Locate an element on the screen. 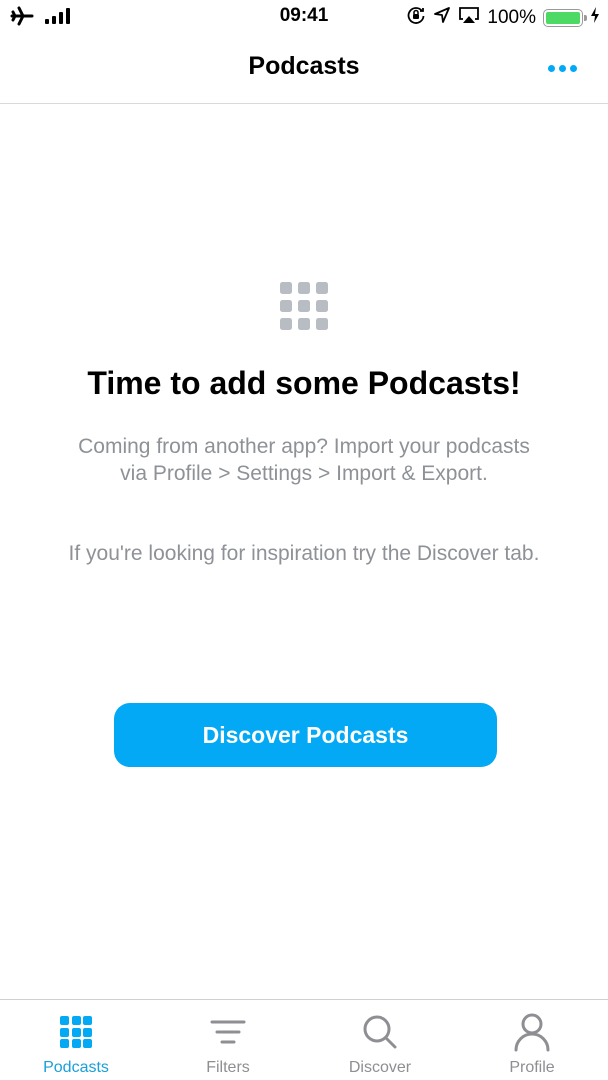 The width and height of the screenshot is (608, 1080). tab-discover: Discover is located at coordinates (380, 1040).